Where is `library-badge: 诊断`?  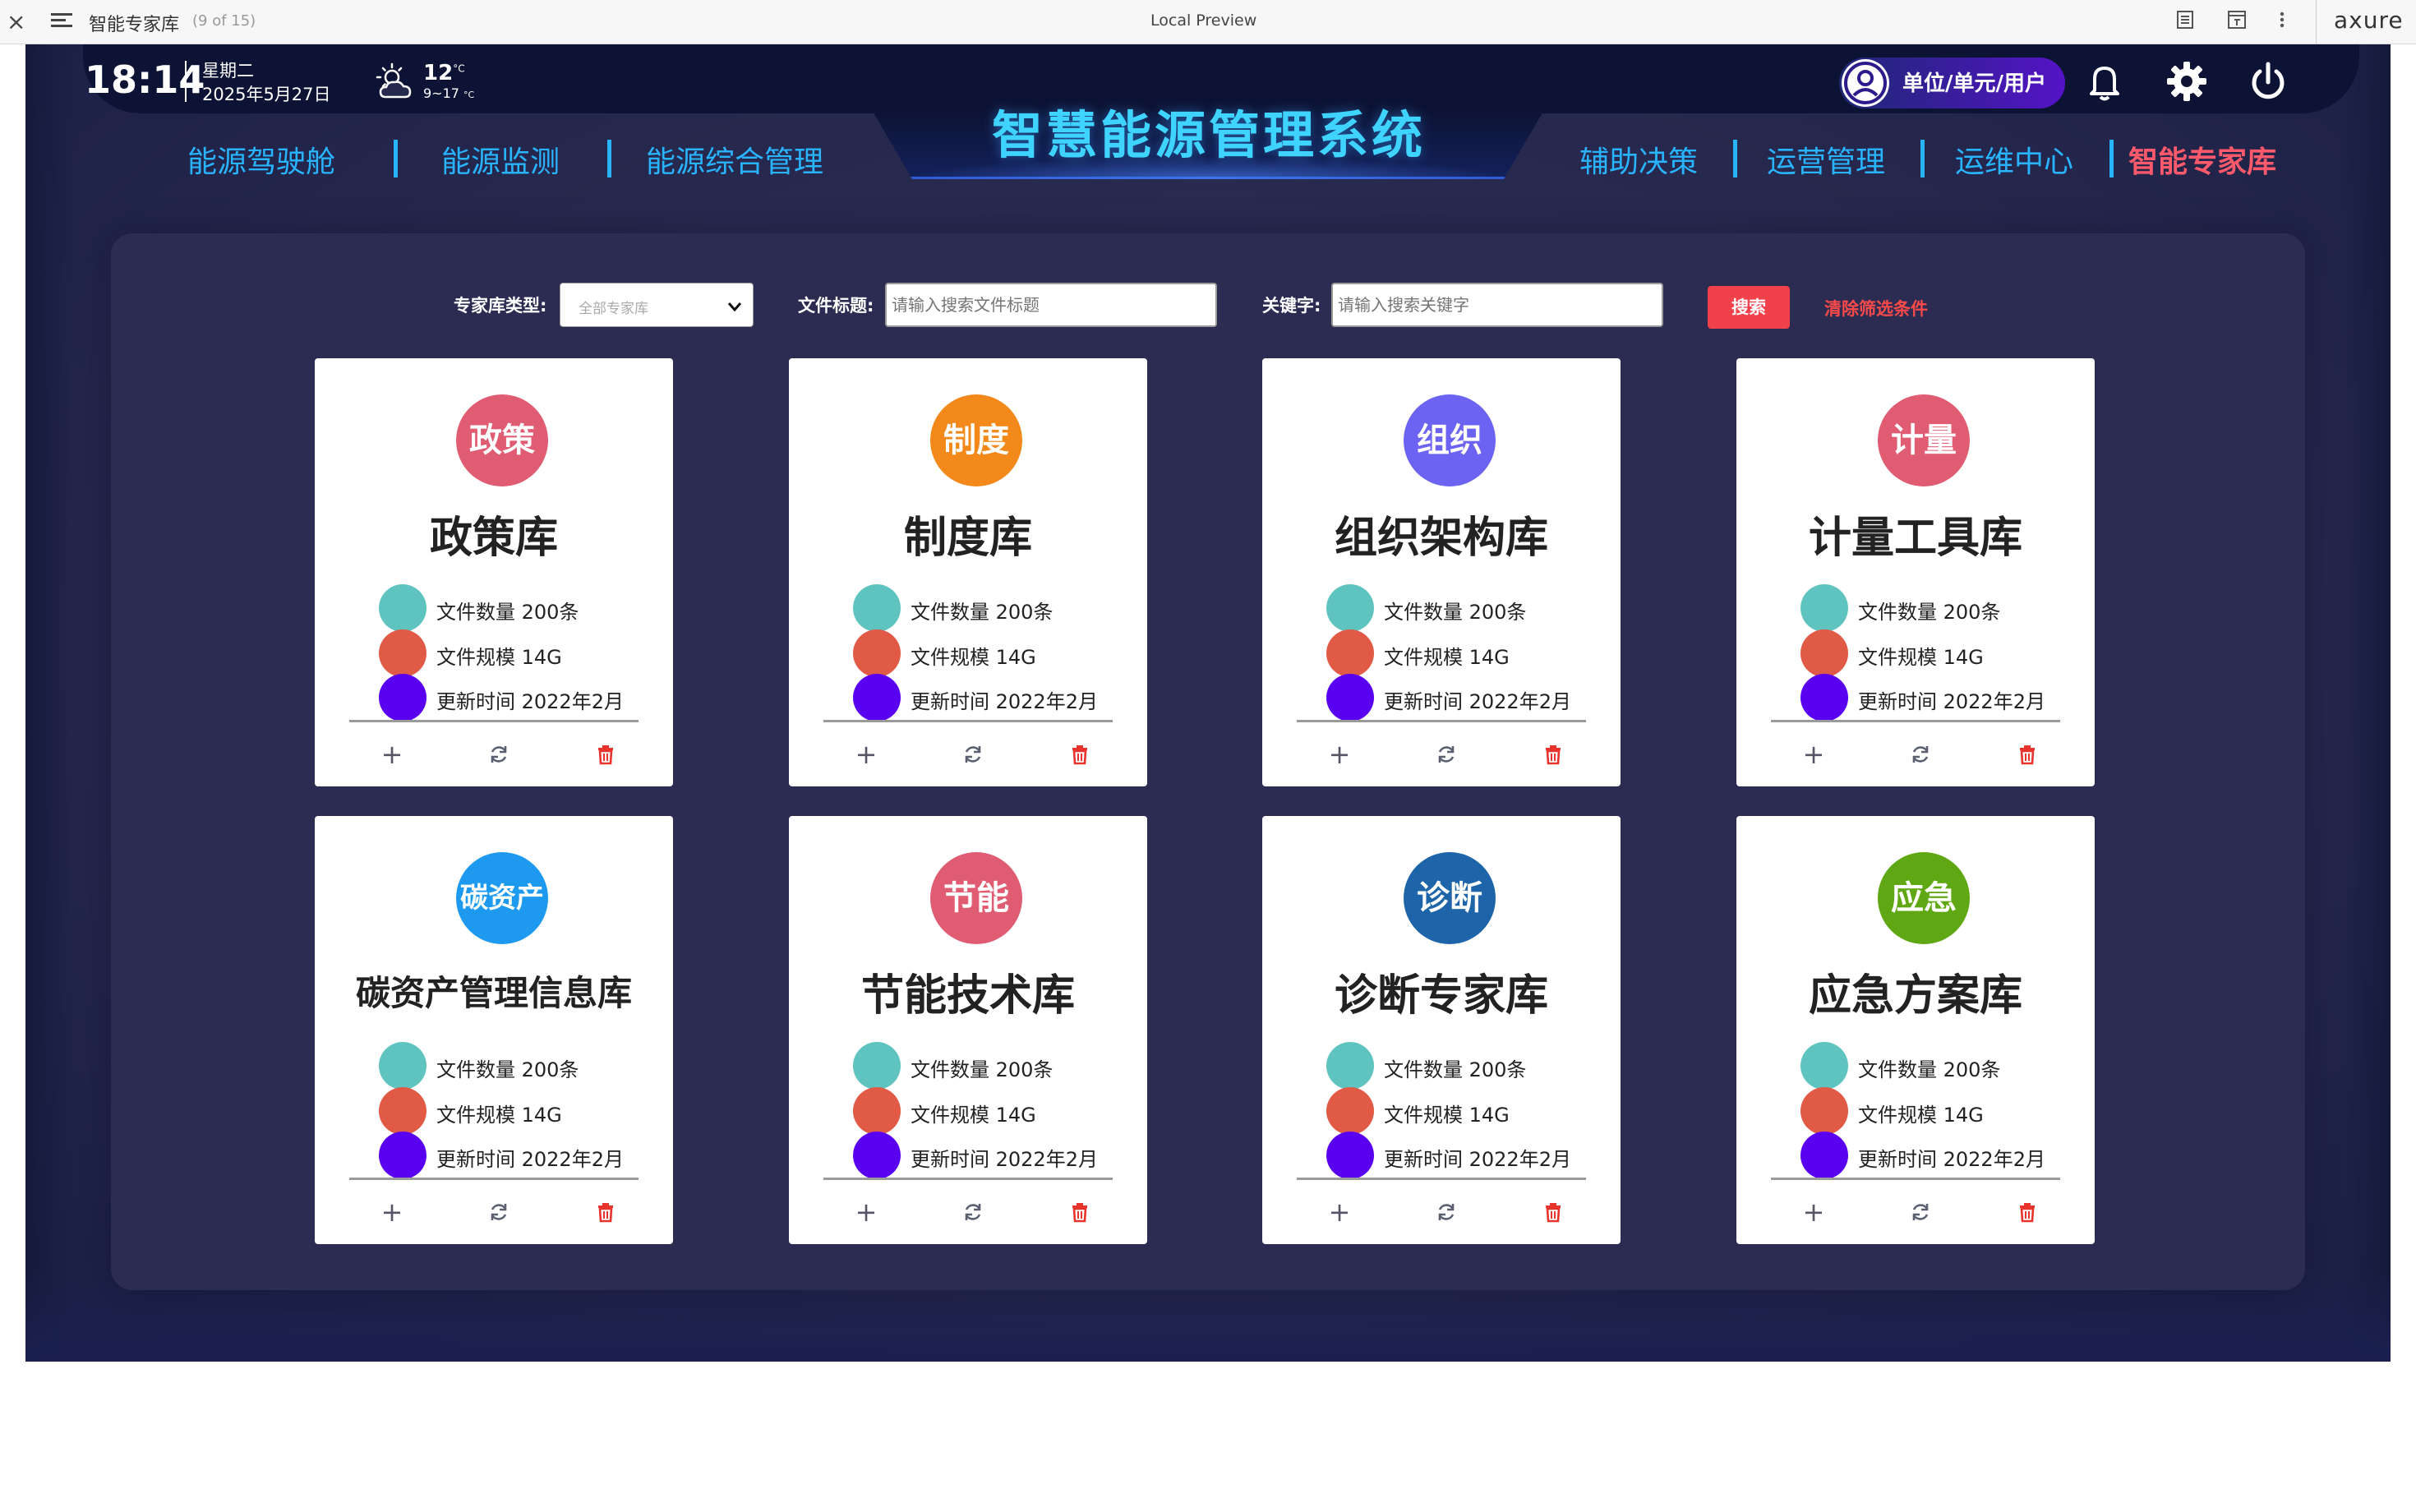 library-badge: 诊断 is located at coordinates (1450, 898).